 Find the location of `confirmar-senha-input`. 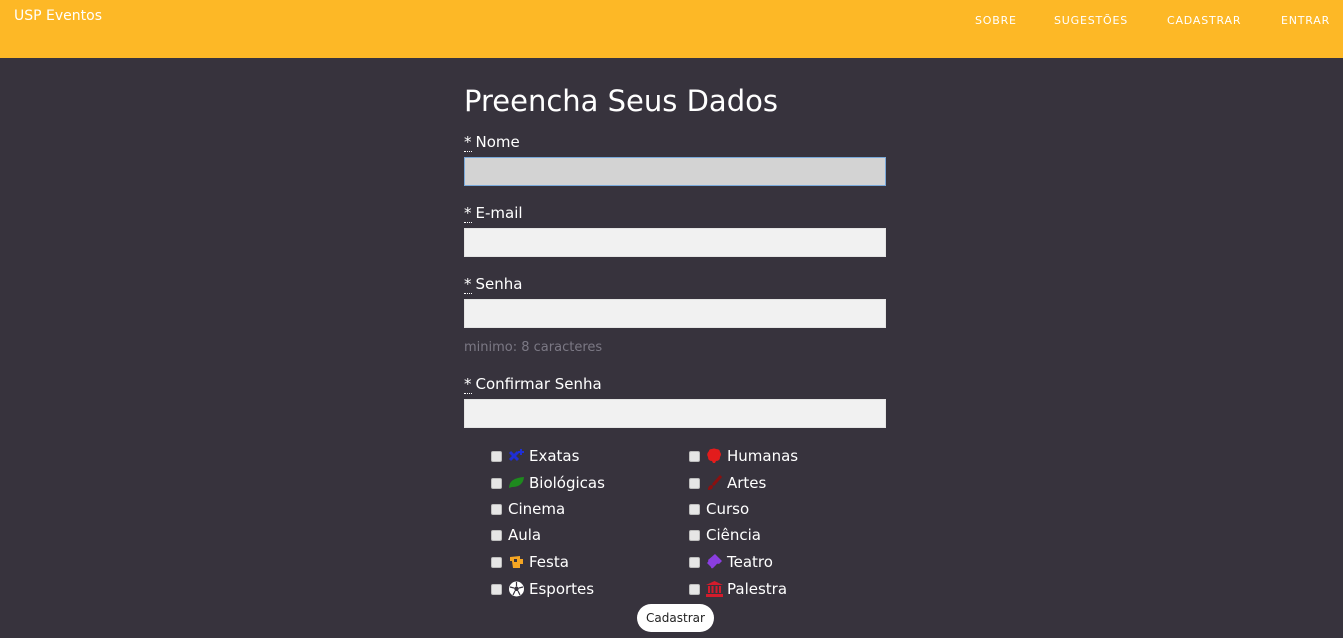

confirmar-senha-input is located at coordinates (675, 413).